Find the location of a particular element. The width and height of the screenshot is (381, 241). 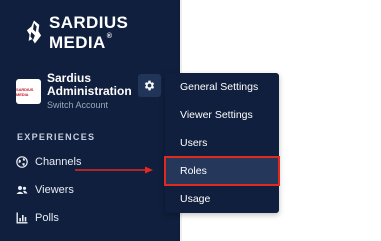

menu-item-viewer-settings: Viewer Settings is located at coordinates (222, 115).